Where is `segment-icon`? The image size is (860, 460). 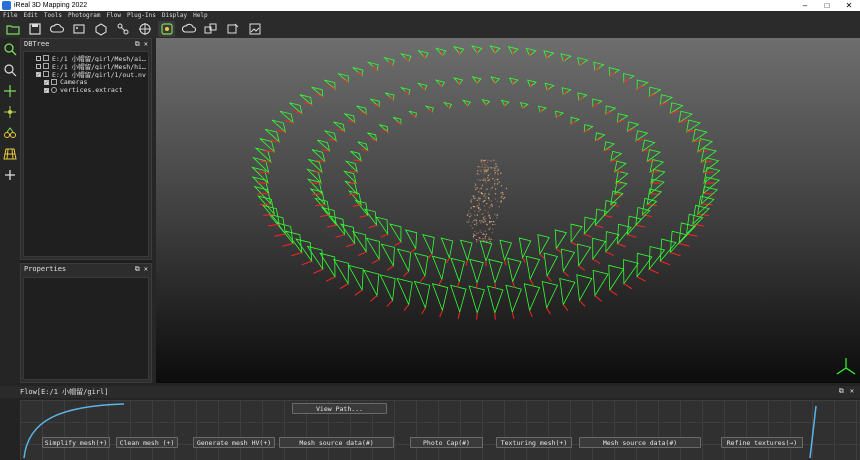
segment-icon is located at coordinates (10, 133).